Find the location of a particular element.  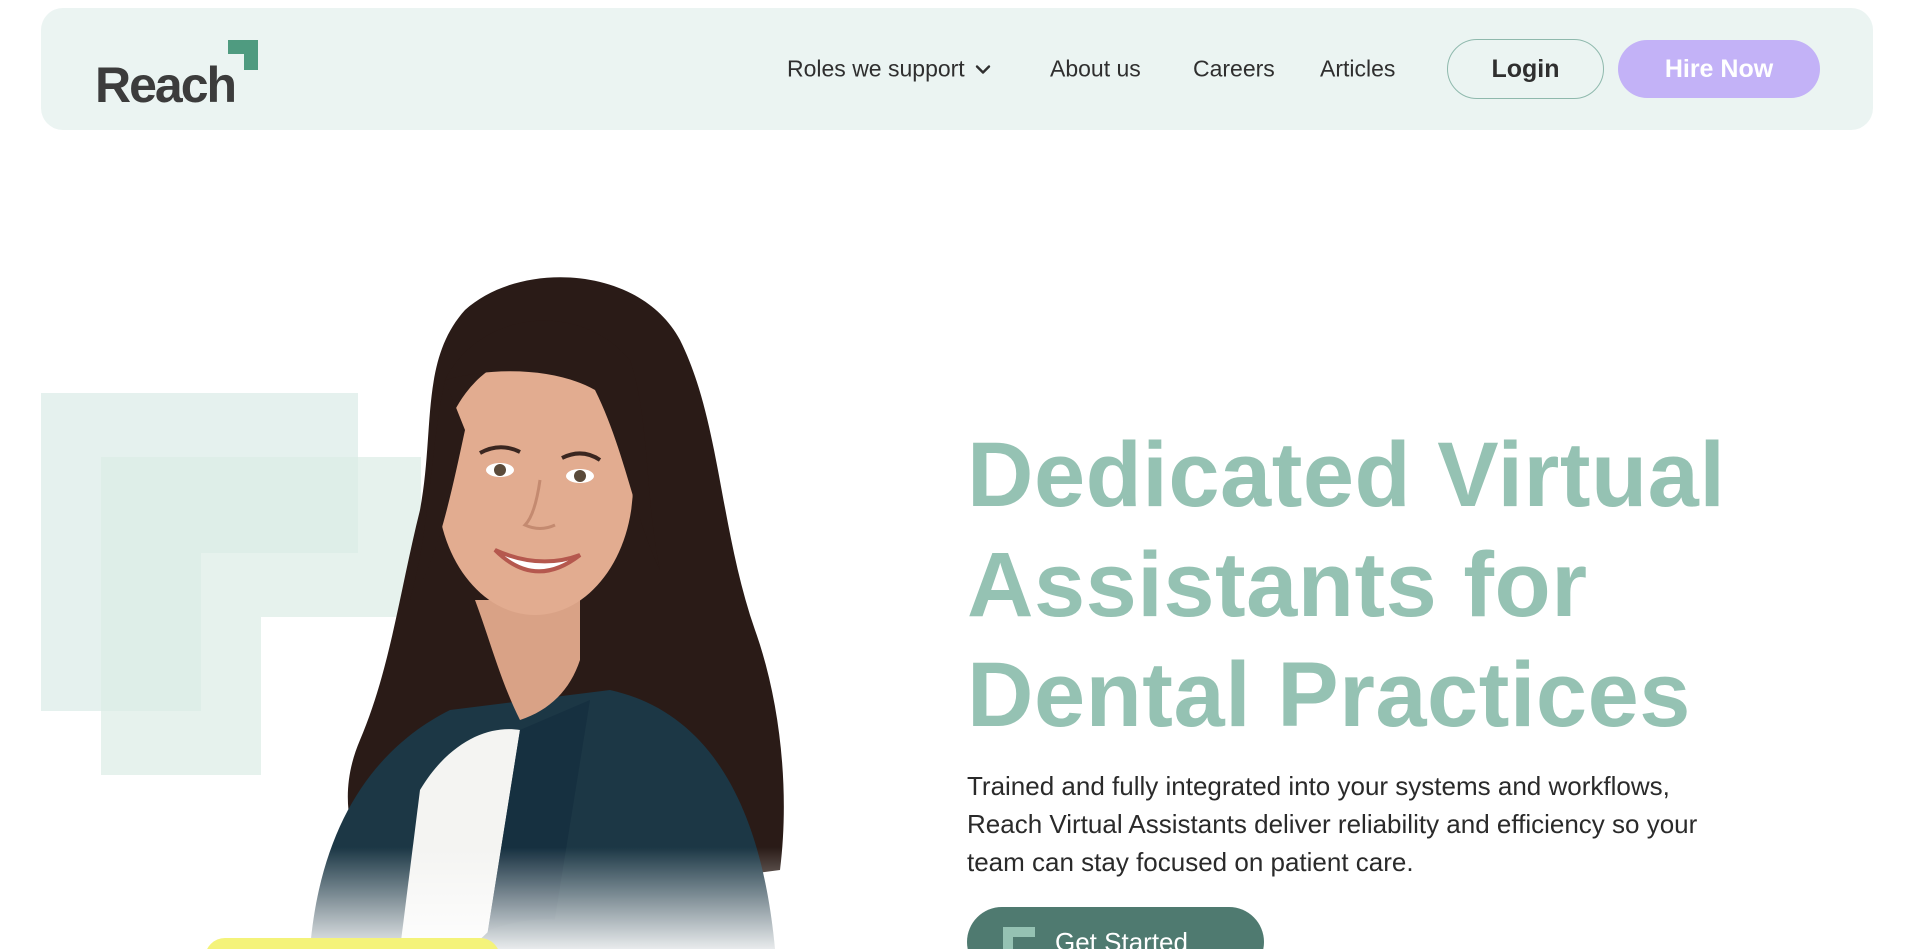

headline-line-2: Assistants for is located at coordinates (1277, 585).